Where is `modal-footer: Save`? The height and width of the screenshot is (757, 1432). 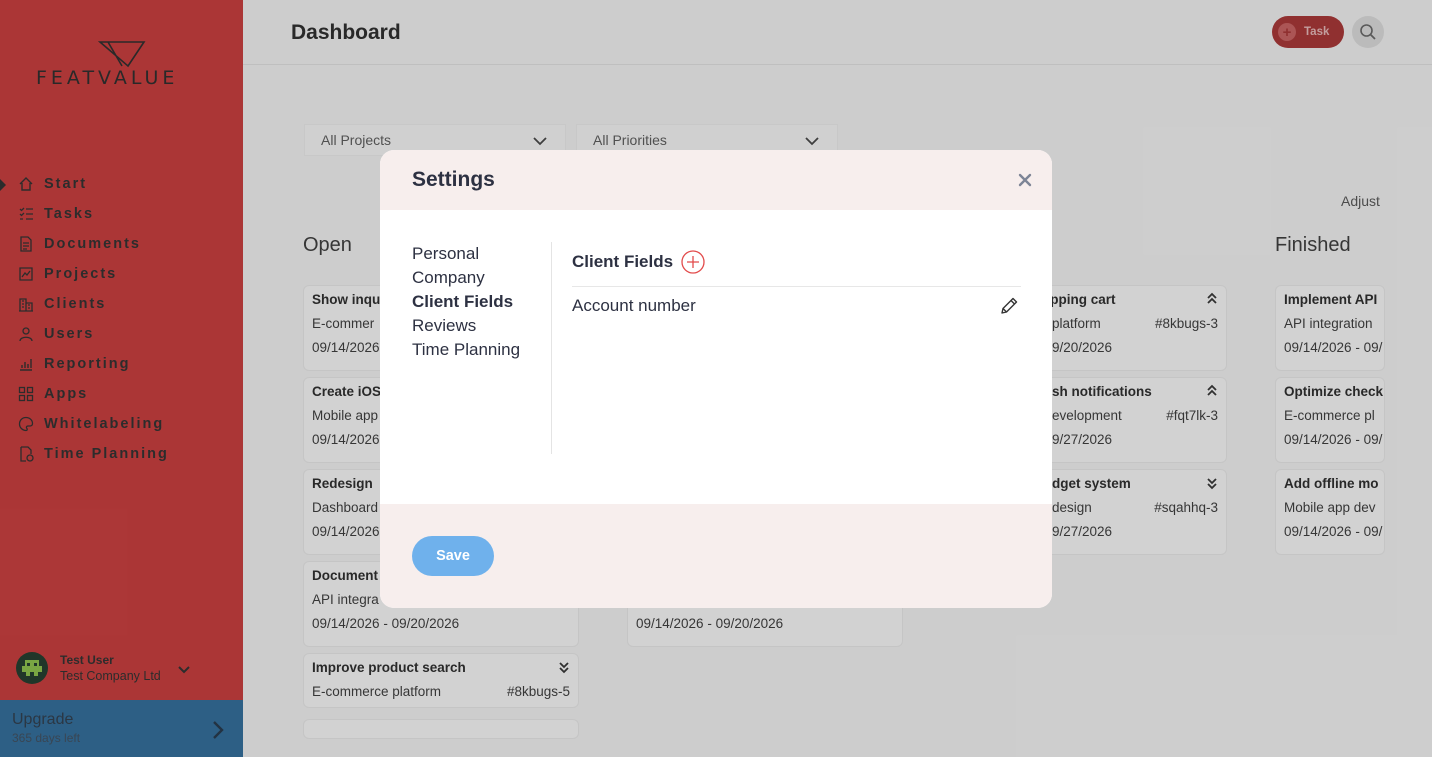
modal-footer: Save is located at coordinates (716, 556).